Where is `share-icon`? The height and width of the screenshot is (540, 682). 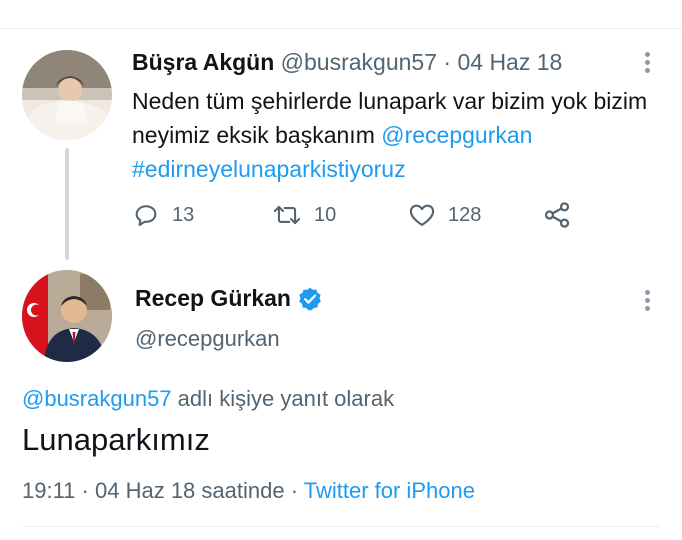 share-icon is located at coordinates (557, 215).